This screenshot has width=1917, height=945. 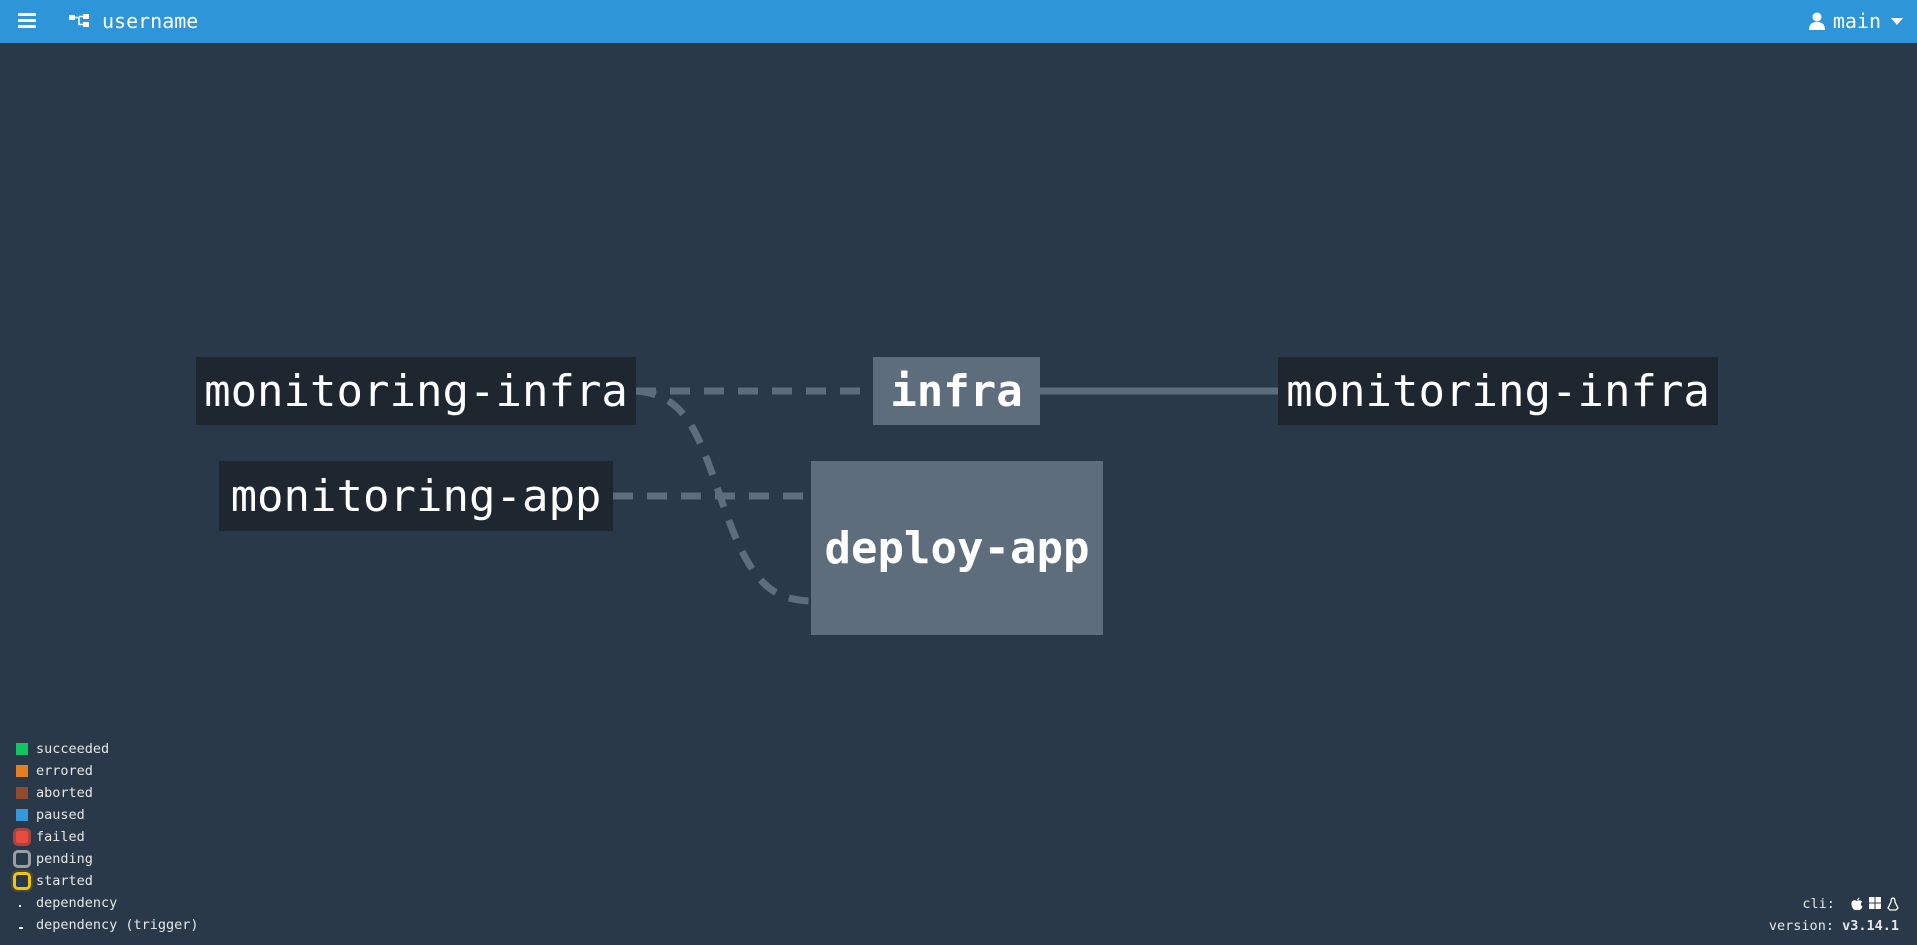 What do you see at coordinates (106, 771) in the screenshot?
I see `legend-errored: errored` at bounding box center [106, 771].